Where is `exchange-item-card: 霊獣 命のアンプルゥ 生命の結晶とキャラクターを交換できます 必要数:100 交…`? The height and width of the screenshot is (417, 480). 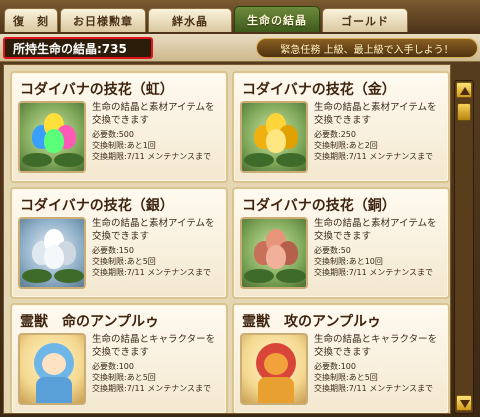
exchange-item-card: 霊獣 命のアンプルゥ 生命の結晶とキャラクターを交換できます 必要数:100 交… is located at coordinates (119, 358).